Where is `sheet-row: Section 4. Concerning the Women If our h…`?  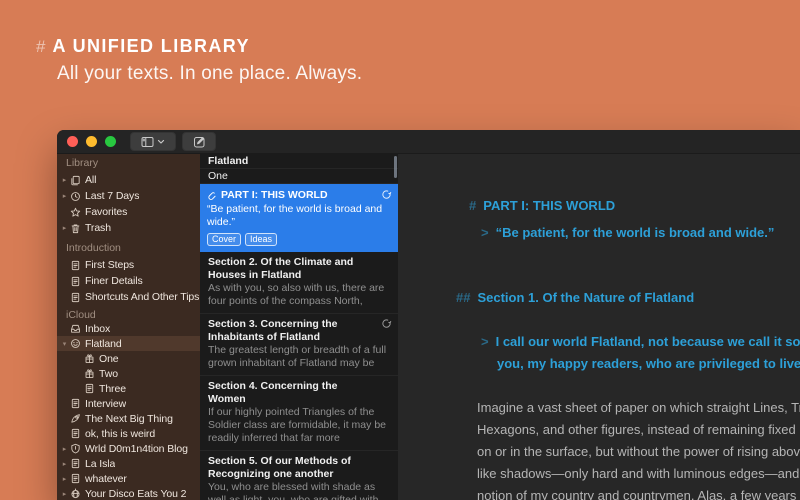 sheet-row: Section 4. Concerning the Women If our h… is located at coordinates (299, 413).